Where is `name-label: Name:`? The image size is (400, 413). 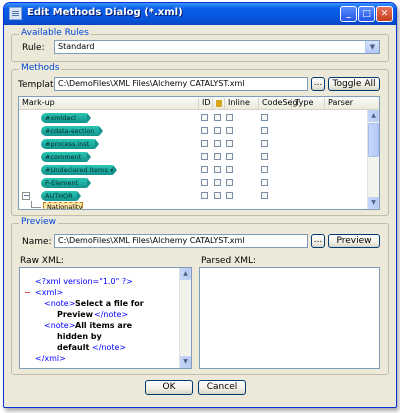
name-label: Name: is located at coordinates (37, 242).